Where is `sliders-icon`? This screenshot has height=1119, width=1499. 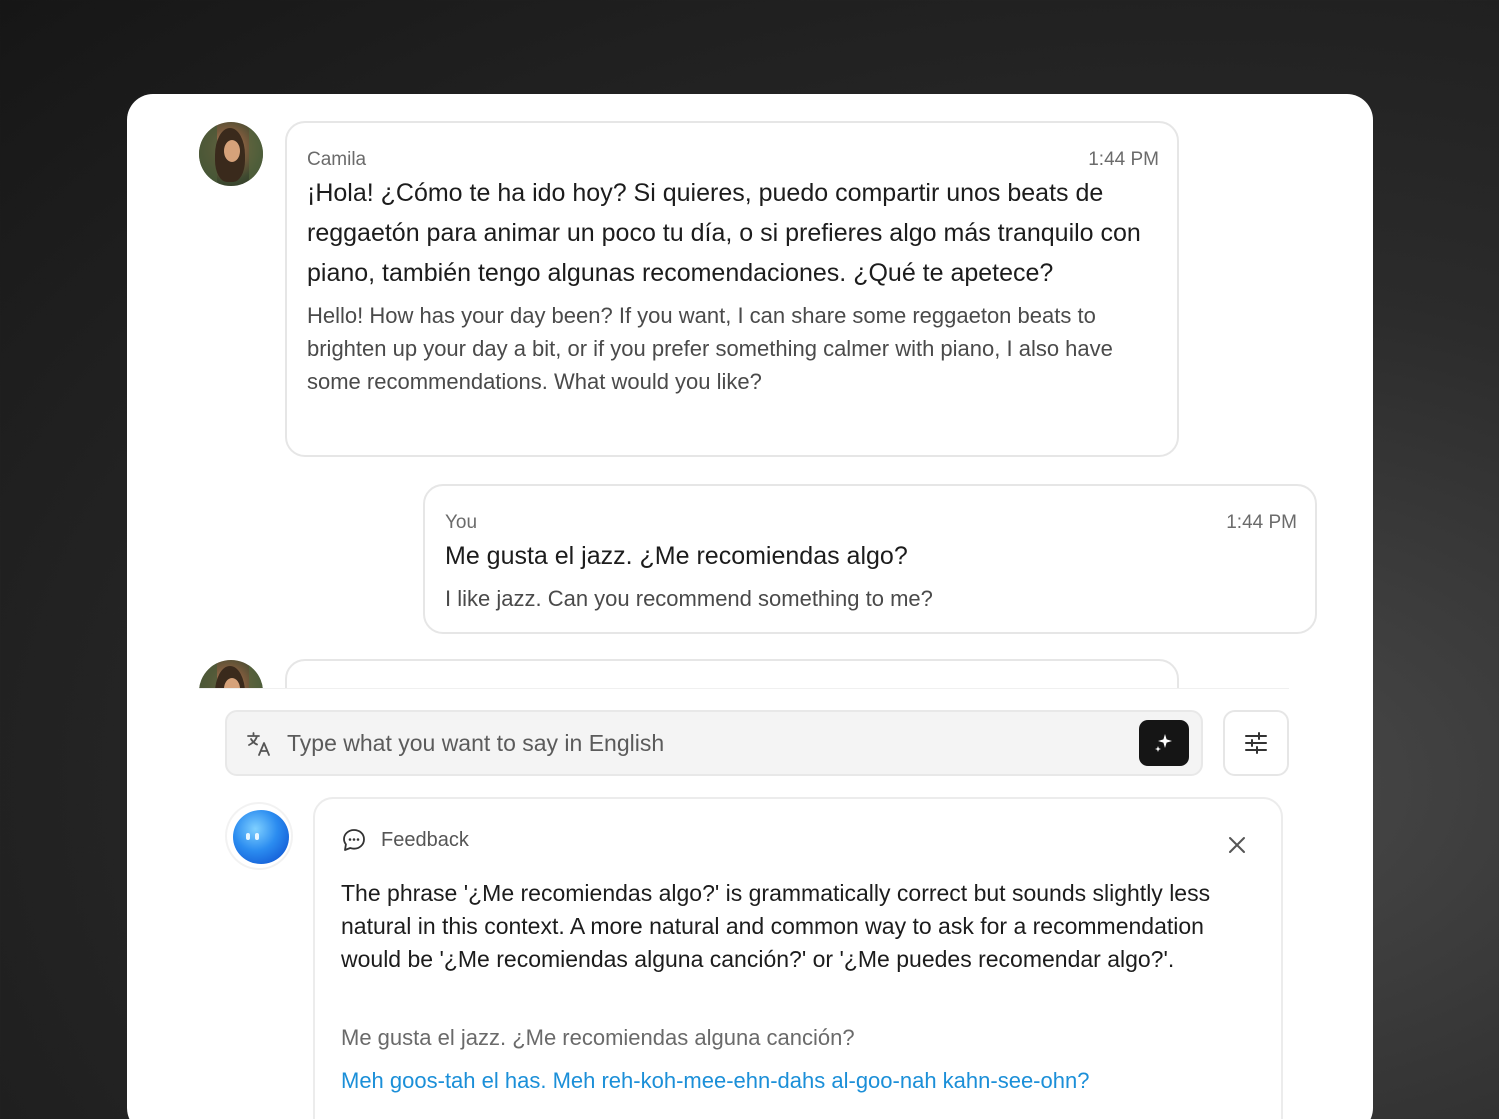
sliders-icon is located at coordinates (1256, 743).